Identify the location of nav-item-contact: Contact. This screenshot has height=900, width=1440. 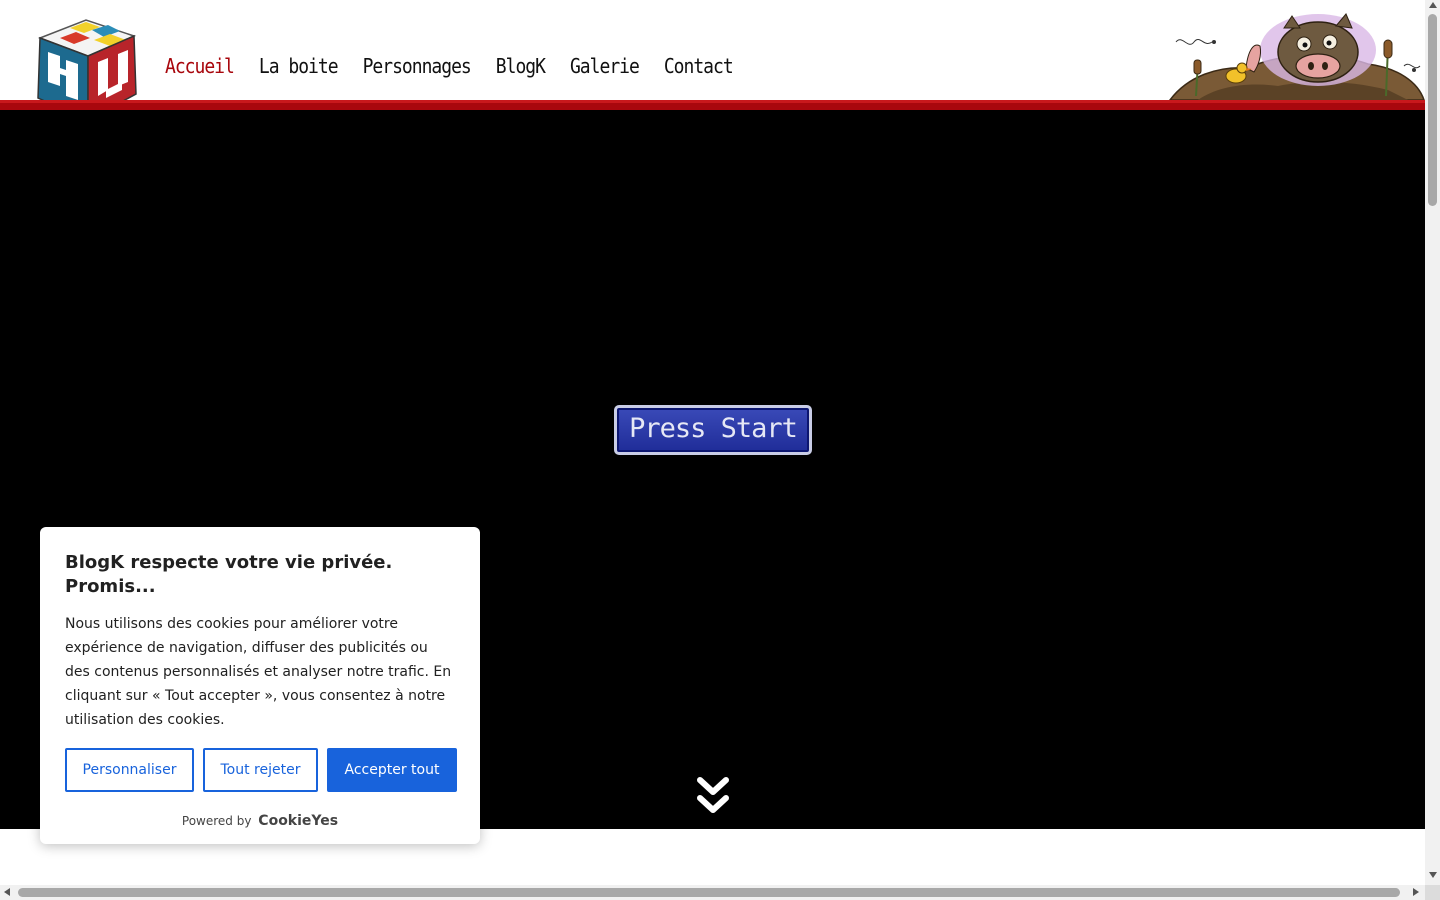
(699, 66).